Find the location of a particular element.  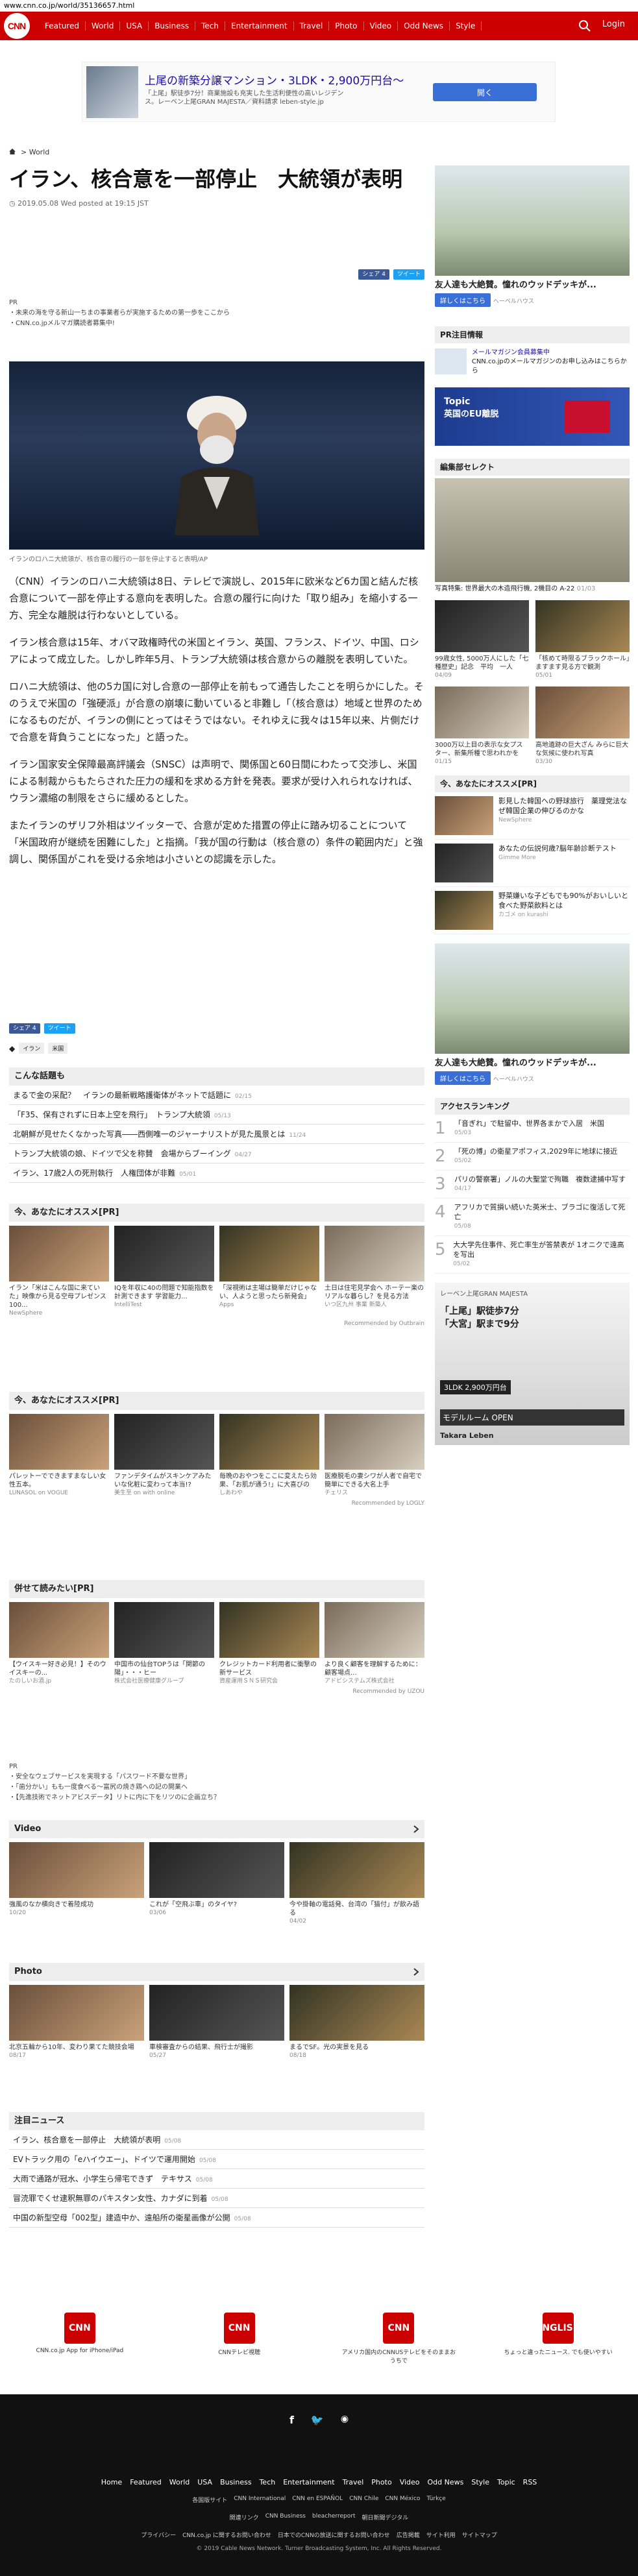

recommend1-thumbnail is located at coordinates (164, 1254).